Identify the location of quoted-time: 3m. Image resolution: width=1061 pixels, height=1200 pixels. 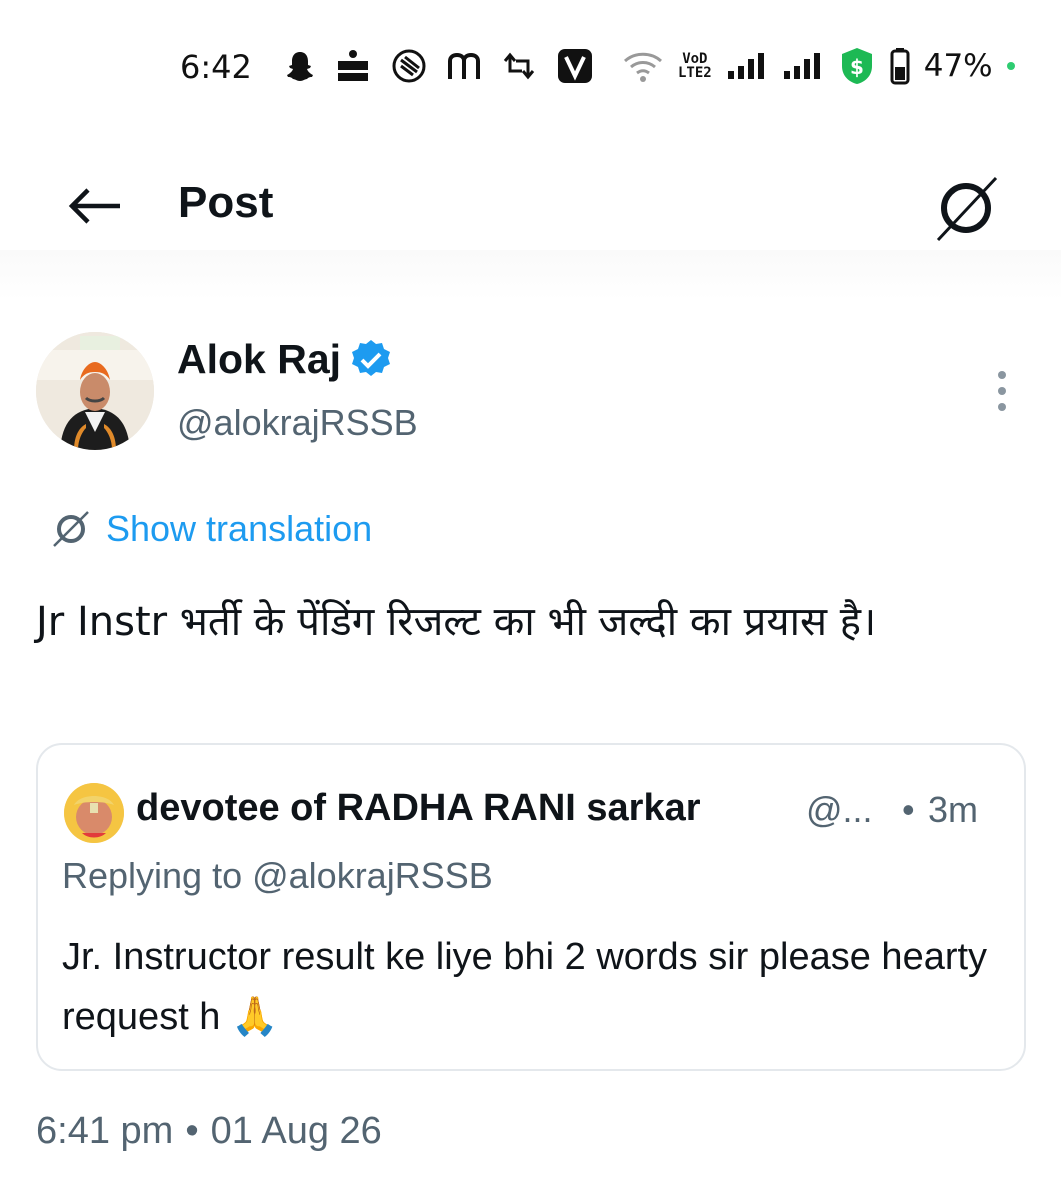
(953, 809).